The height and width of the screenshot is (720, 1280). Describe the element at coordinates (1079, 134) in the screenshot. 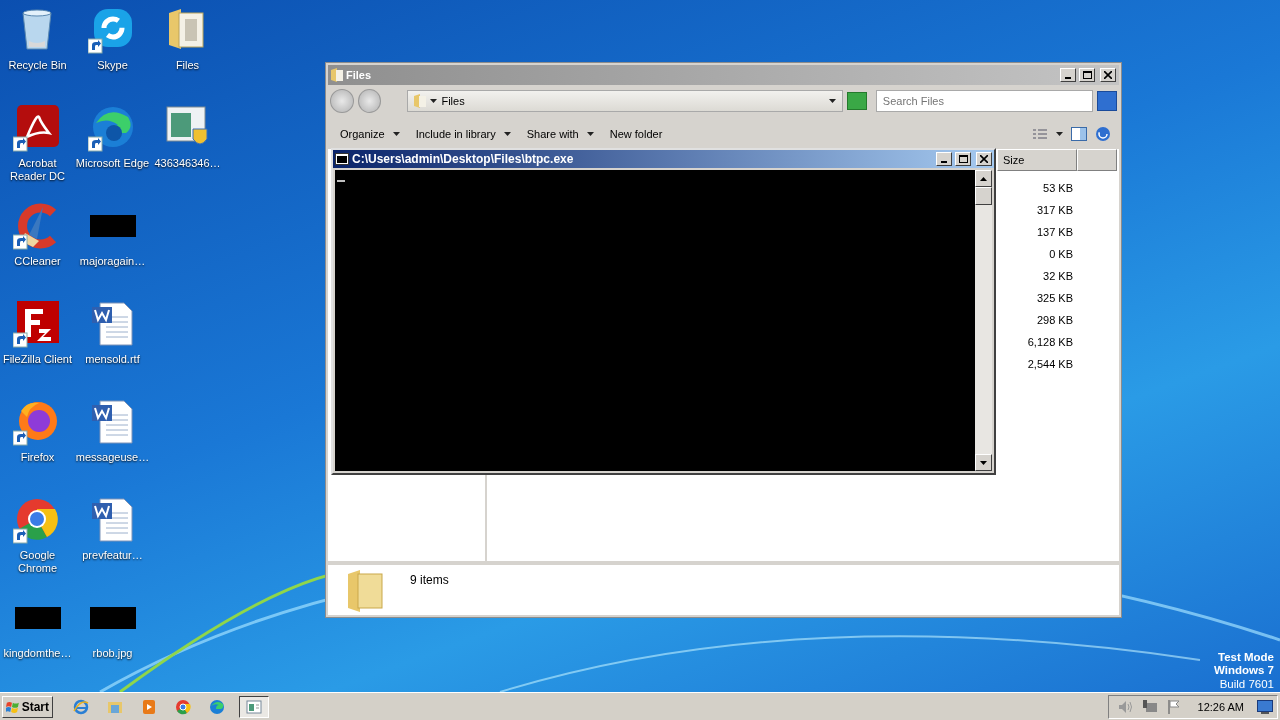

I see `pane-icon` at that location.